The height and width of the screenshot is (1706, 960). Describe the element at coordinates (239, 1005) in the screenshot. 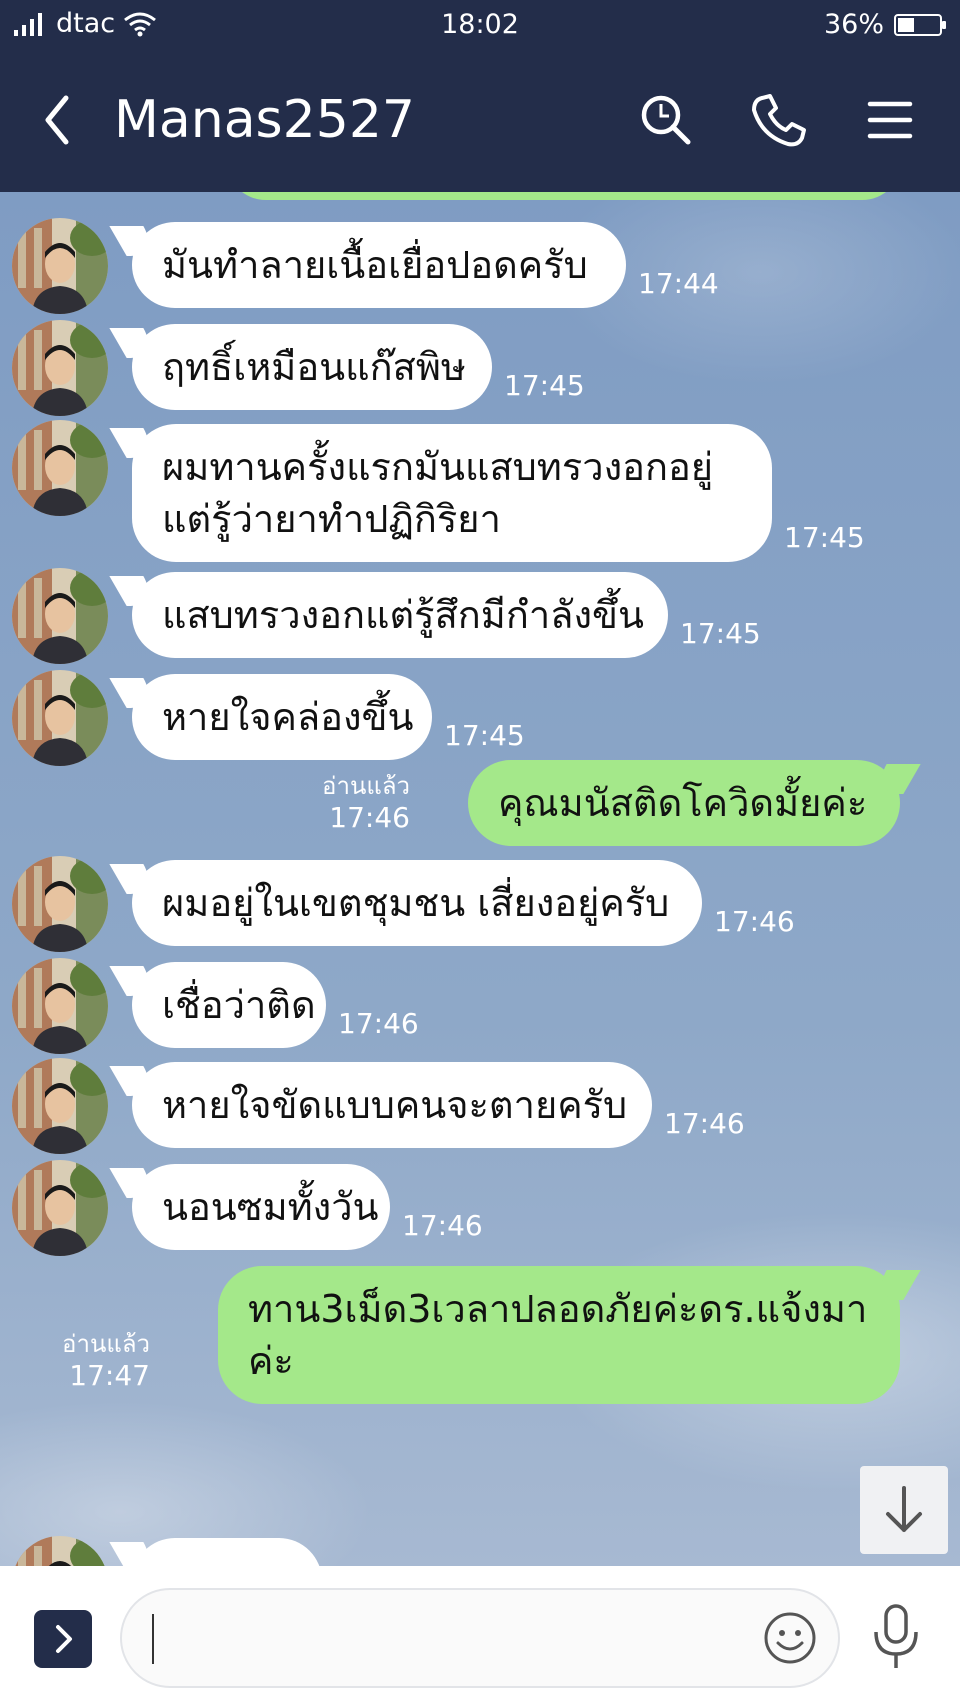

I see `message-text-line: เชื่อว่าติด` at that location.